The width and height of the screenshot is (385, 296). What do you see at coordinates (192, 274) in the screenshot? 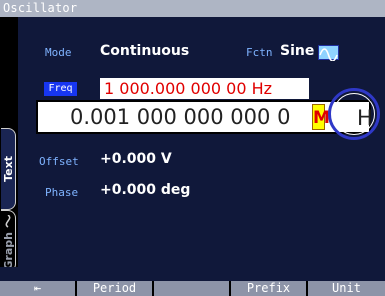
I see `status-bar` at bounding box center [192, 274].